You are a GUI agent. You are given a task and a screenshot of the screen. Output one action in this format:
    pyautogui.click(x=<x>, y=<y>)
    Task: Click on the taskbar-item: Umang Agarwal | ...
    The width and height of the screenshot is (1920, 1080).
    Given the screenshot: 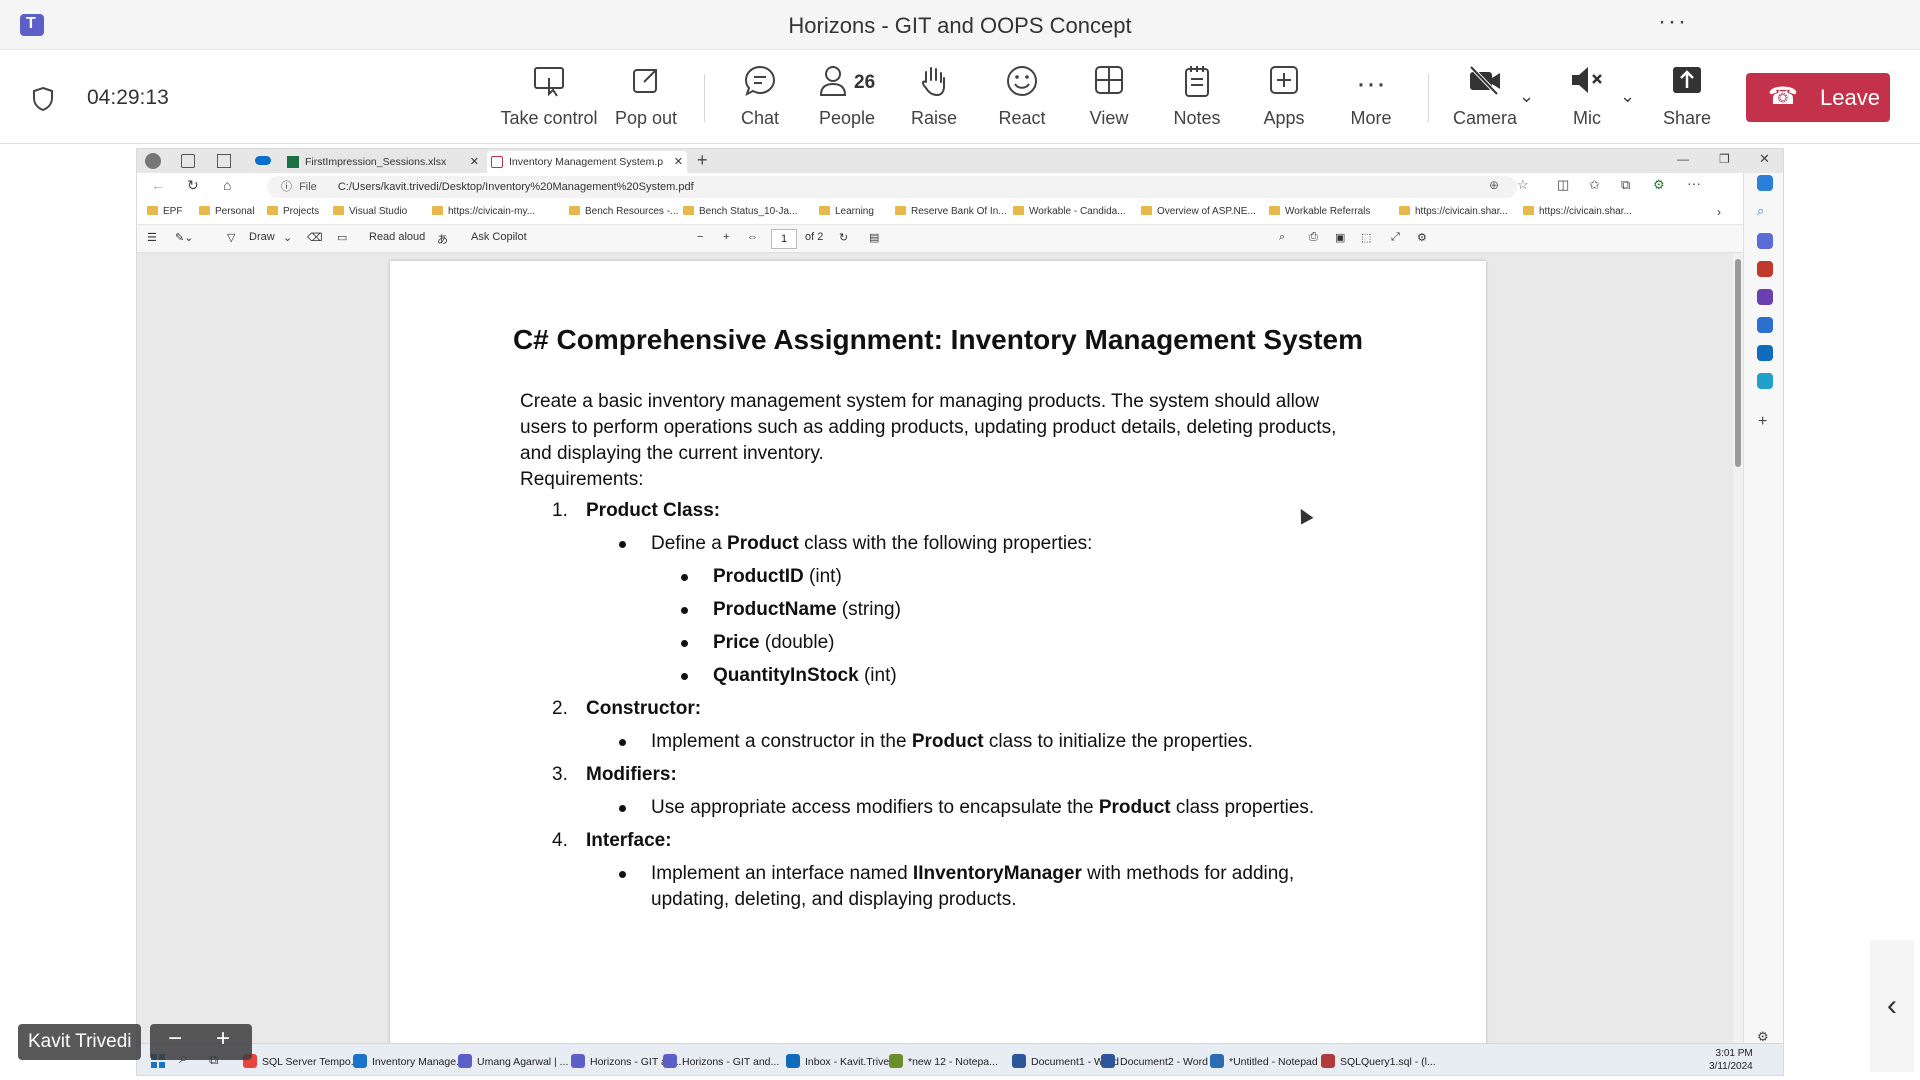 What is the action you would take?
    pyautogui.click(x=513, y=1061)
    